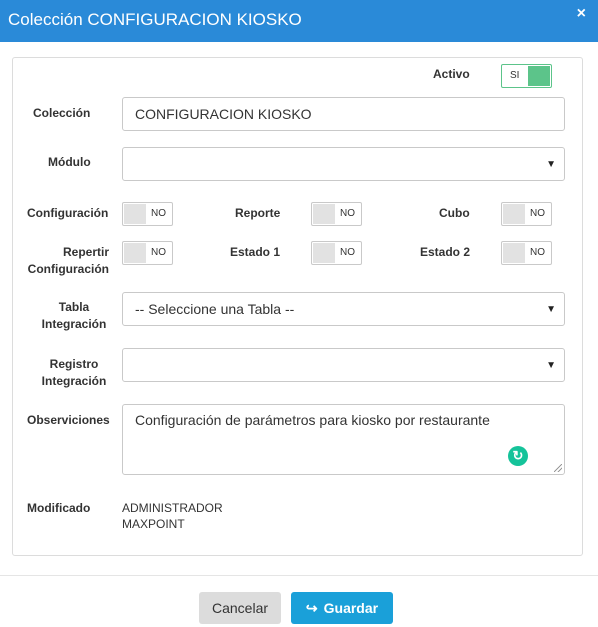 Image resolution: width=598 pixels, height=627 pixels. Describe the element at coordinates (215, 309) in the screenshot. I see `tabla-value: -- Seleccione una Tabla --` at that location.